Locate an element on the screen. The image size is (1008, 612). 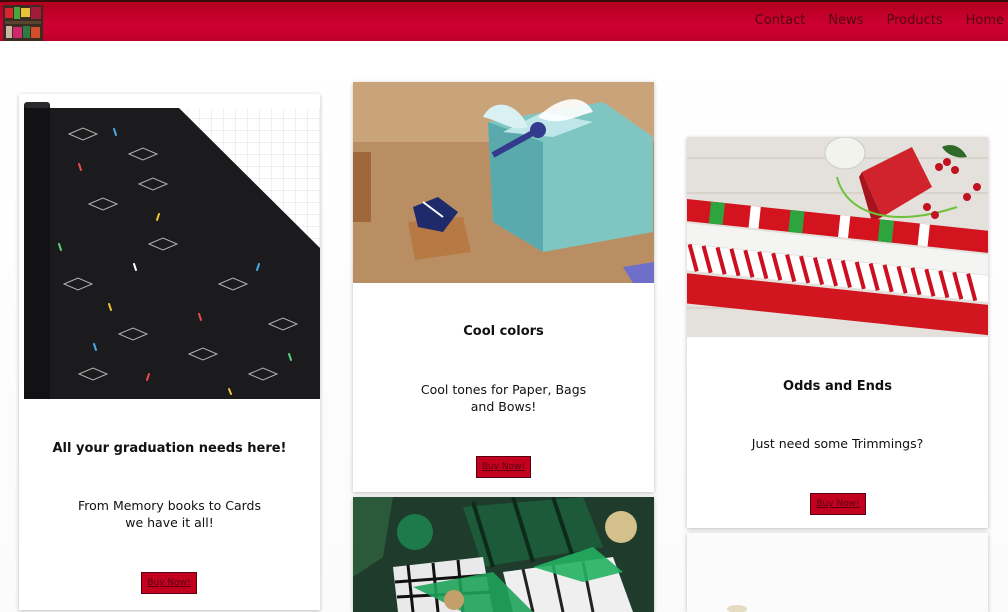
top-navbar: Contact News Products Home is located at coordinates (504, 20).